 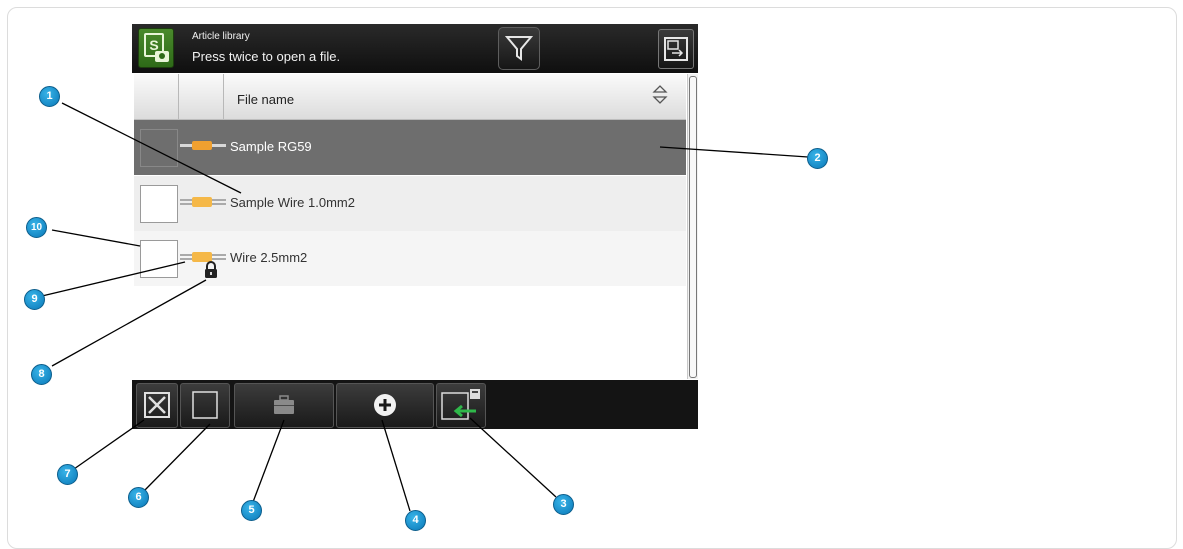 I want to click on callout-2: 2, so click(x=817, y=158).